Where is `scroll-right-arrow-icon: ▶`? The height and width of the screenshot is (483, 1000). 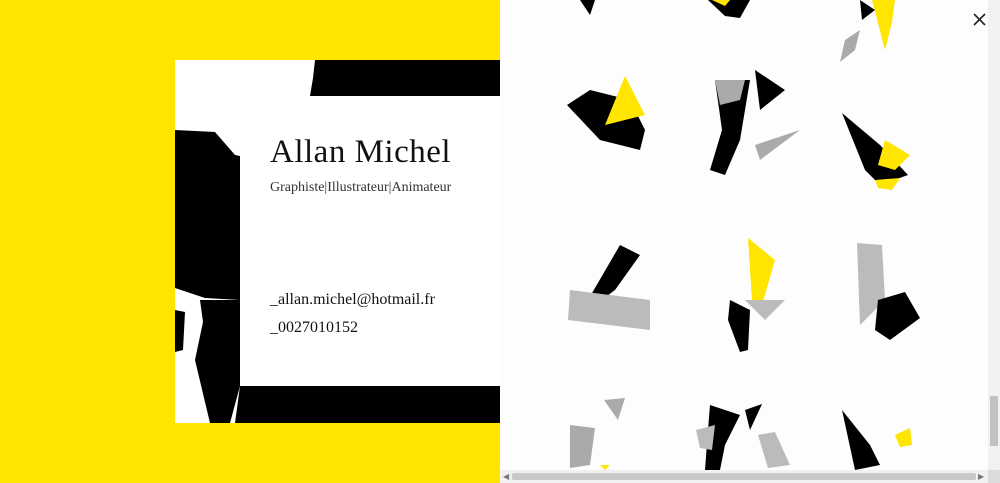
scroll-right-arrow-icon: ▶ is located at coordinates (981, 476).